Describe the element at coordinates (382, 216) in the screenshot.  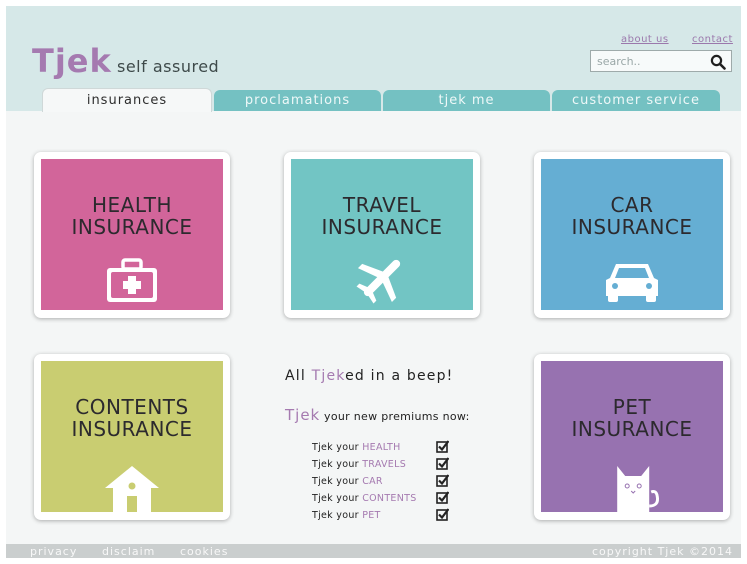
I see `card-title: TRAVEL INSURANCE` at that location.